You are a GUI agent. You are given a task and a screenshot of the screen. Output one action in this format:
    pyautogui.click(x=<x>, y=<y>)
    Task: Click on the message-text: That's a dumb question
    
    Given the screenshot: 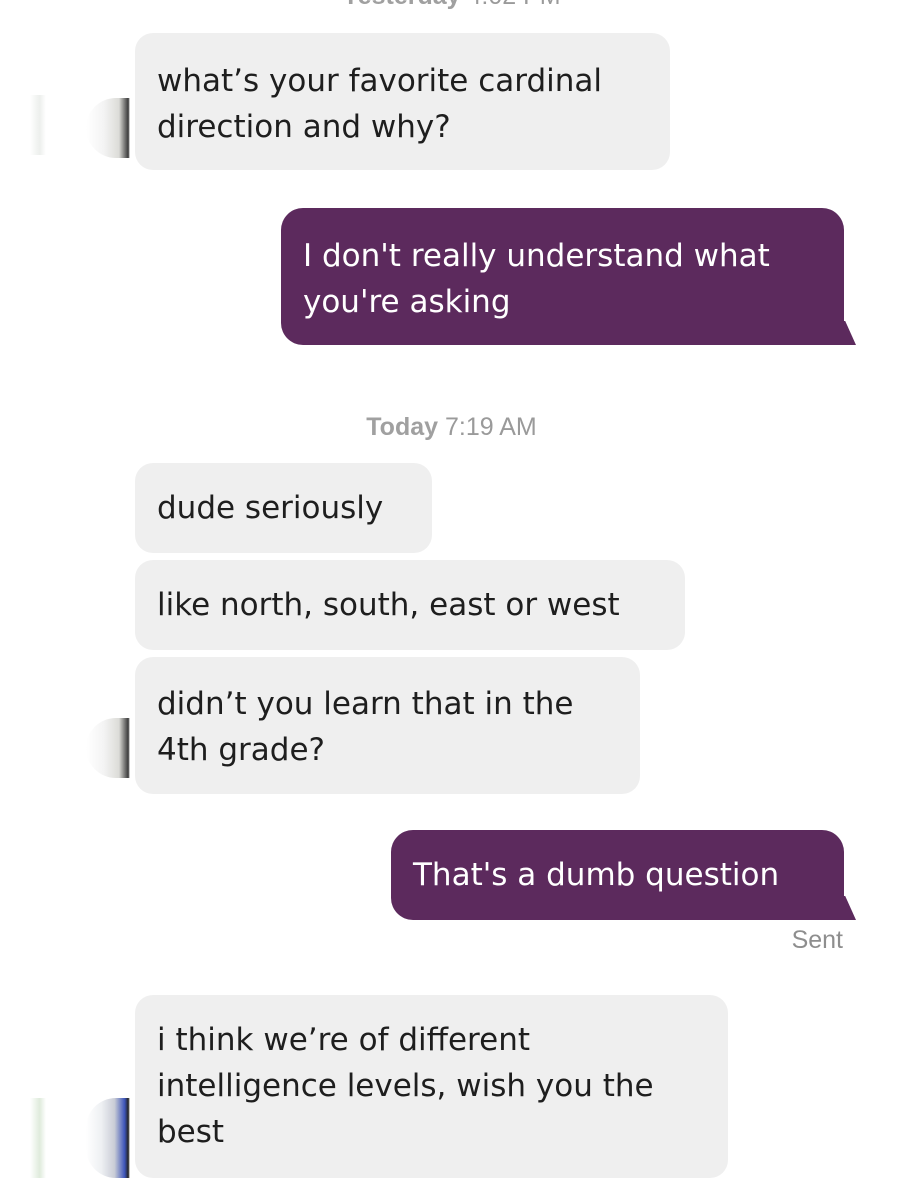 What is the action you would take?
    pyautogui.click(x=596, y=875)
    